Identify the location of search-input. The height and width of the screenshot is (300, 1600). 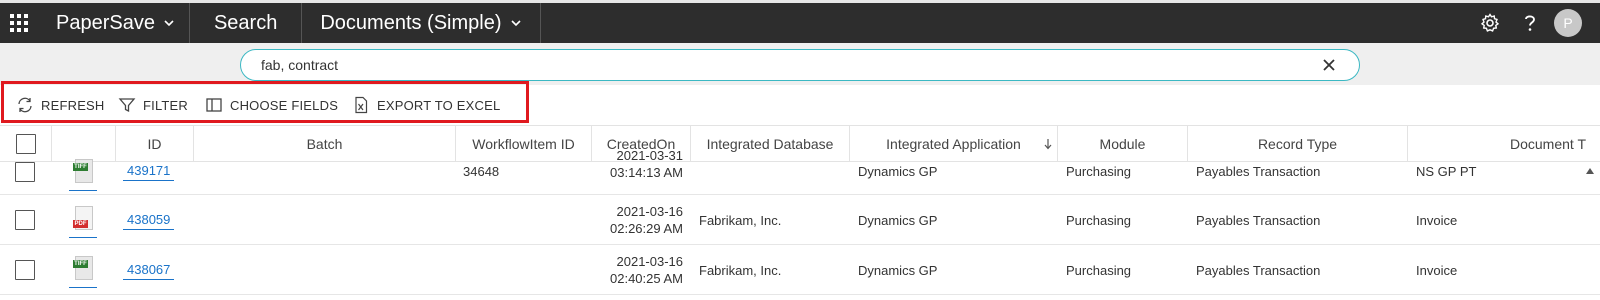
(781, 65).